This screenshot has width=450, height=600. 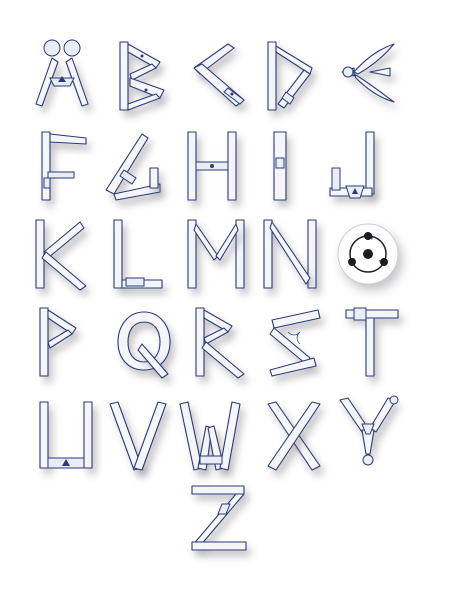 What do you see at coordinates (144, 75) in the screenshot?
I see `letter-b` at bounding box center [144, 75].